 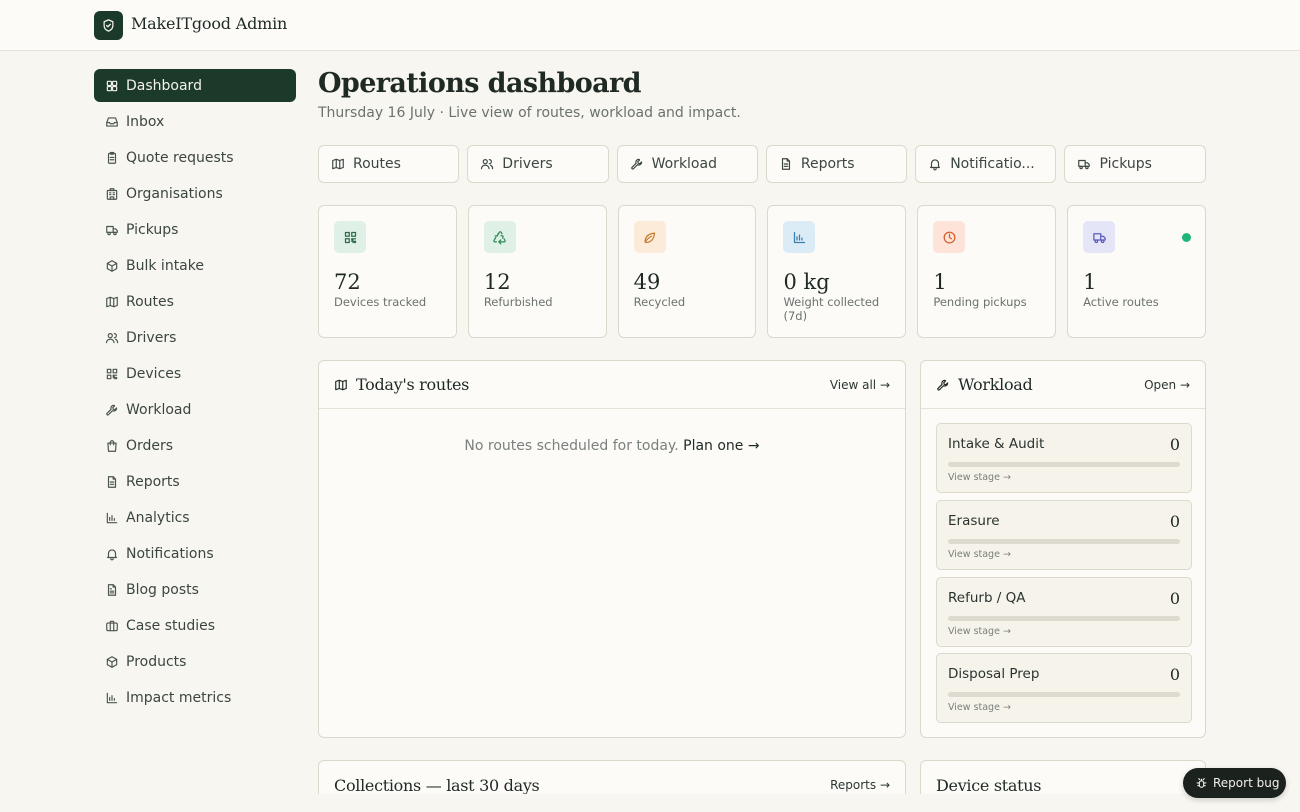 I want to click on sidebar-item-notifications: Notifications, so click(x=195, y=553).